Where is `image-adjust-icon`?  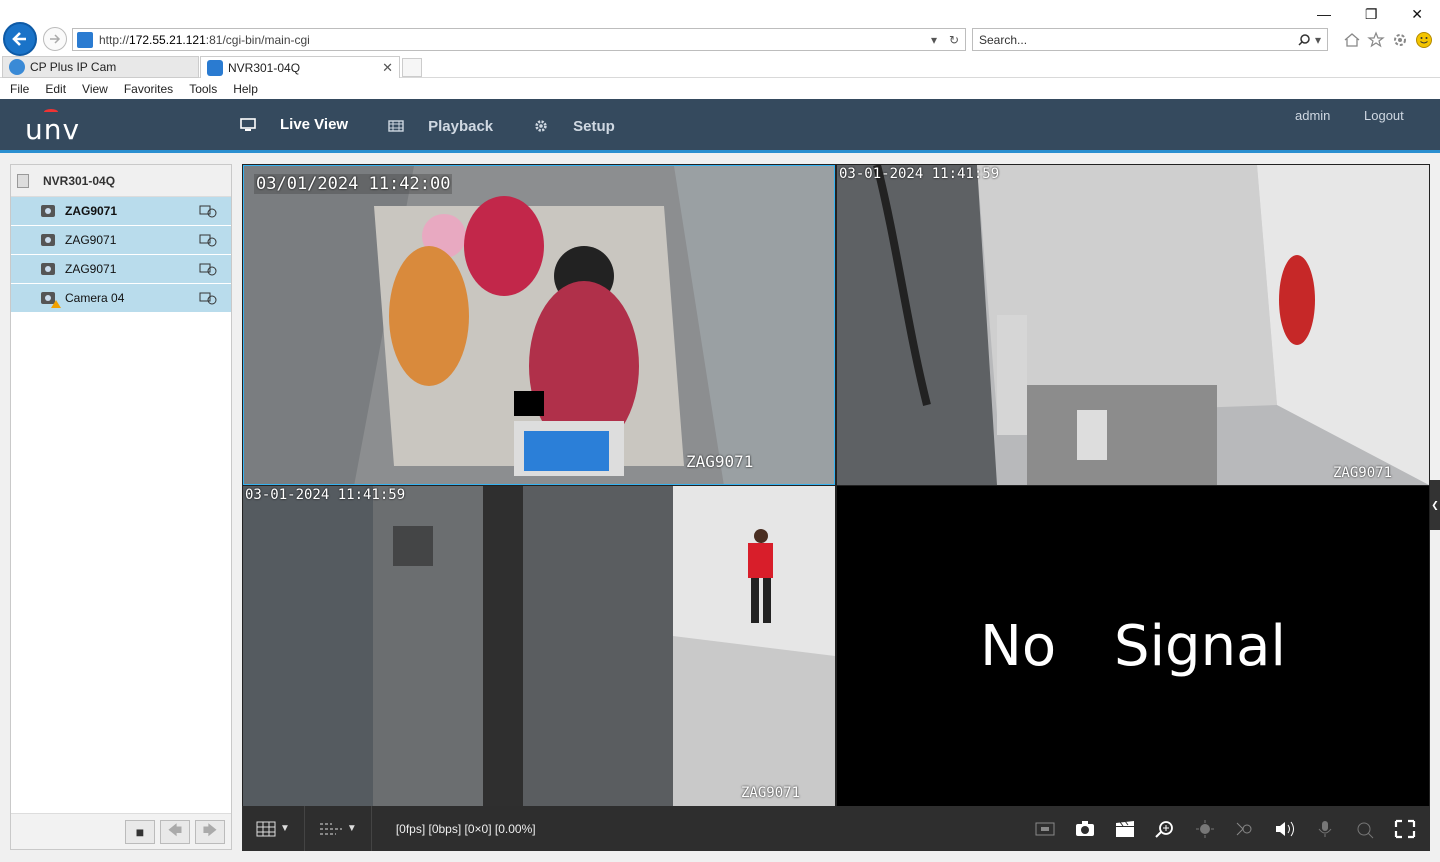 image-adjust-icon is located at coordinates (1045, 829).